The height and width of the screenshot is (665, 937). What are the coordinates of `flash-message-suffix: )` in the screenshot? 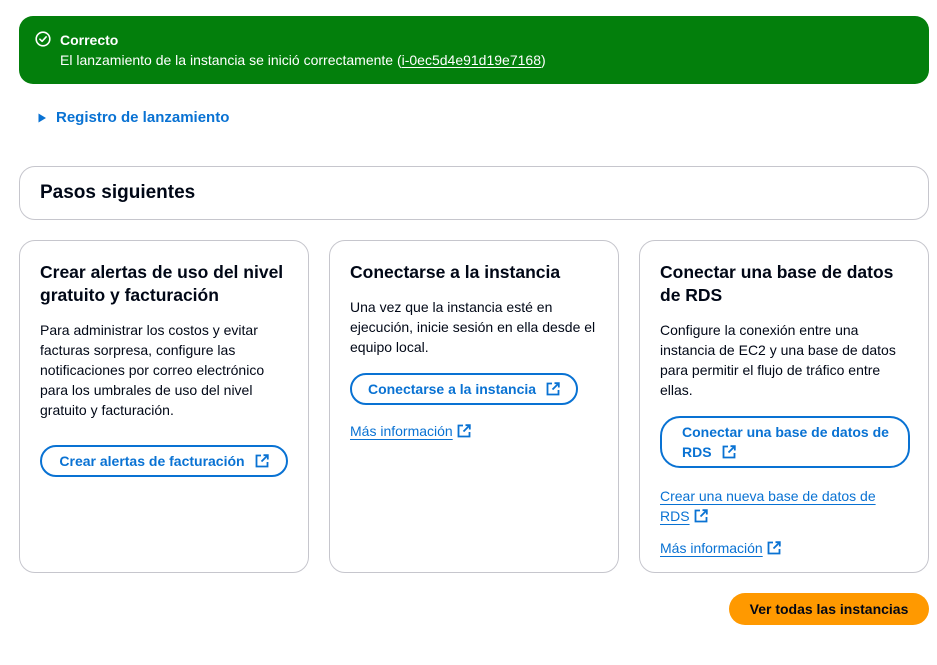 It's located at (543, 60).